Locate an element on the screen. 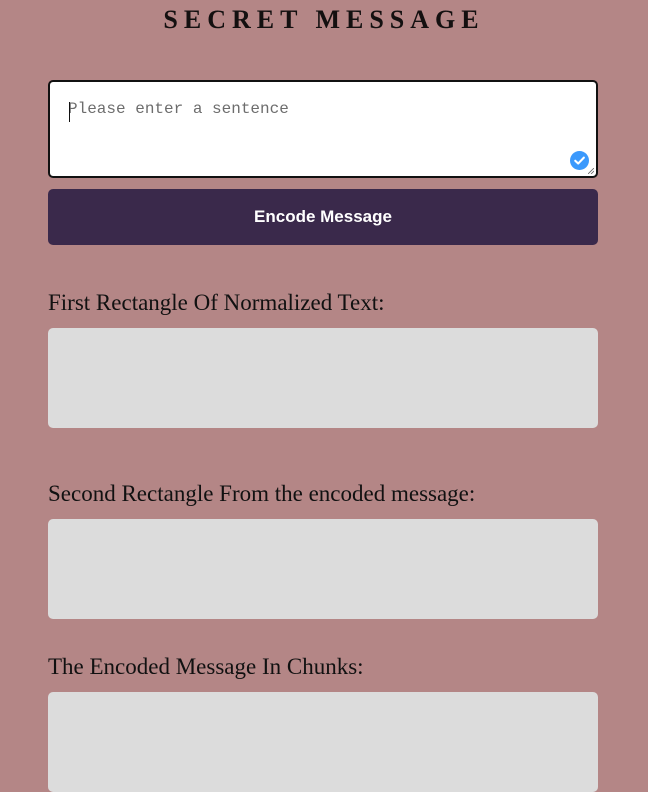  text-caret is located at coordinates (69, 112).